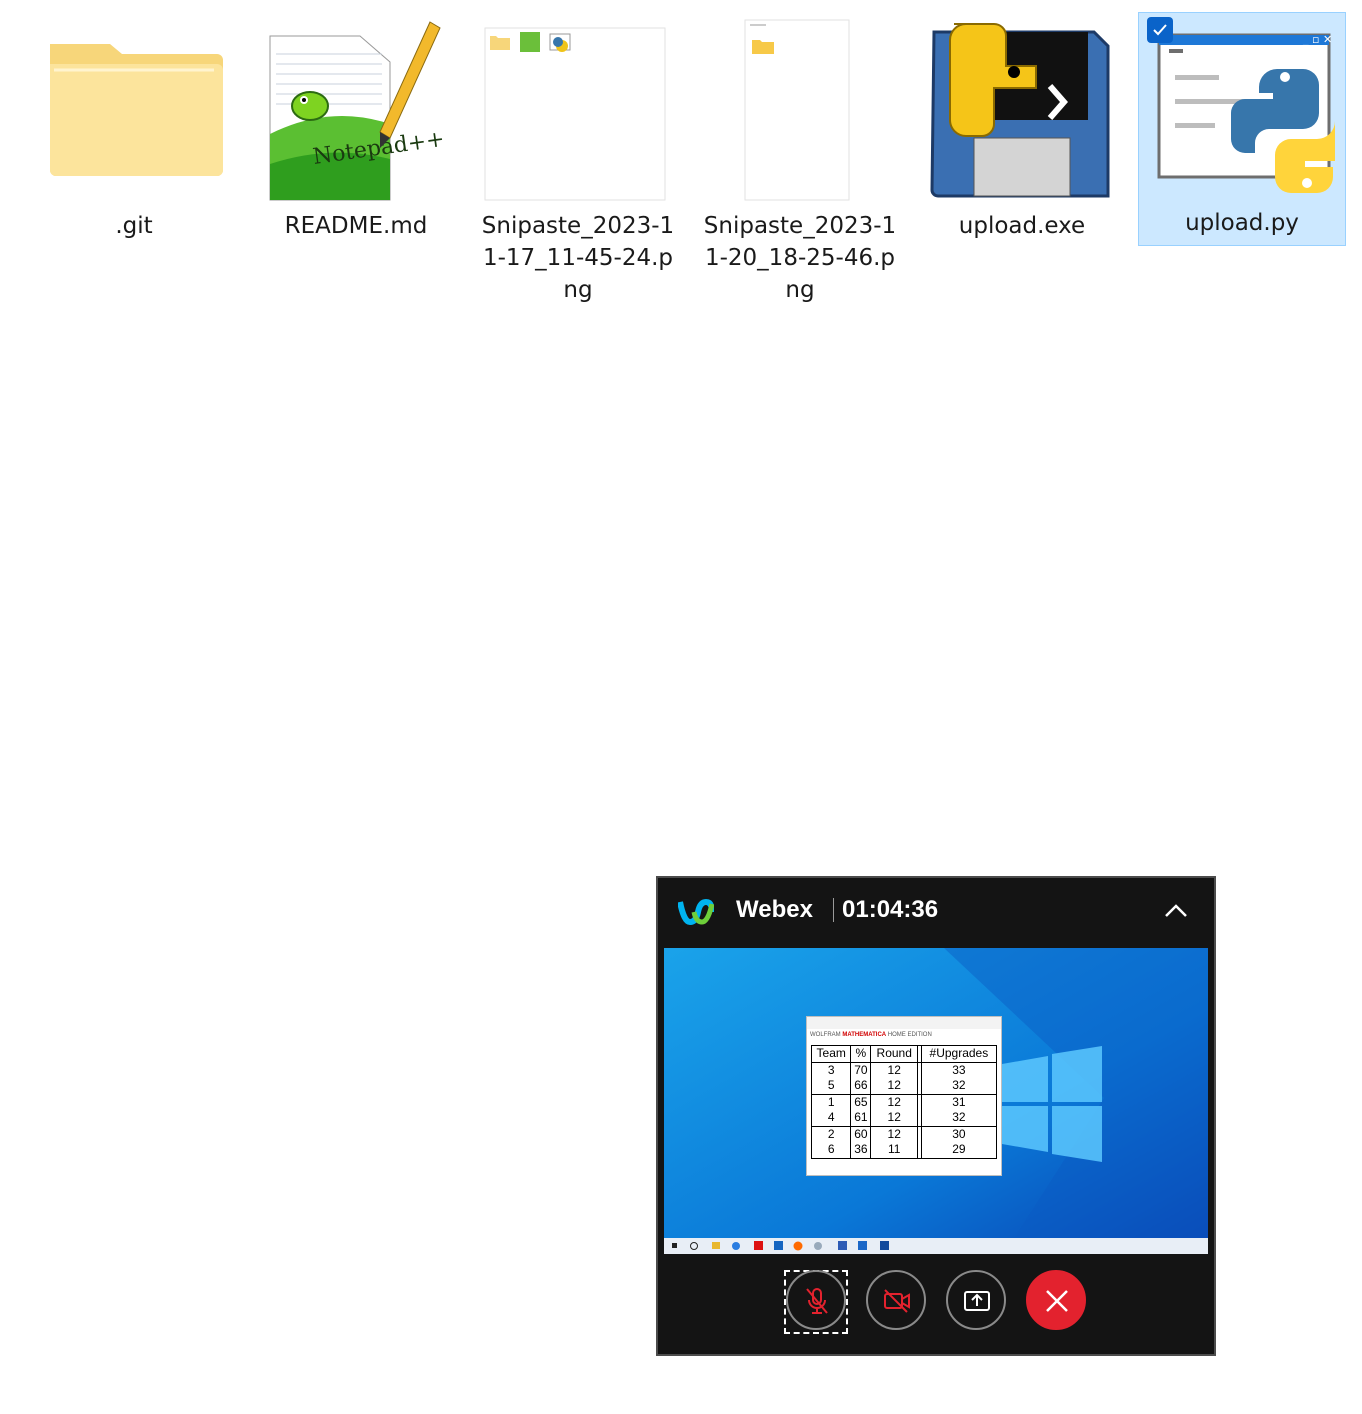  What do you see at coordinates (774, 909) in the screenshot?
I see `webex-title: Webex` at bounding box center [774, 909].